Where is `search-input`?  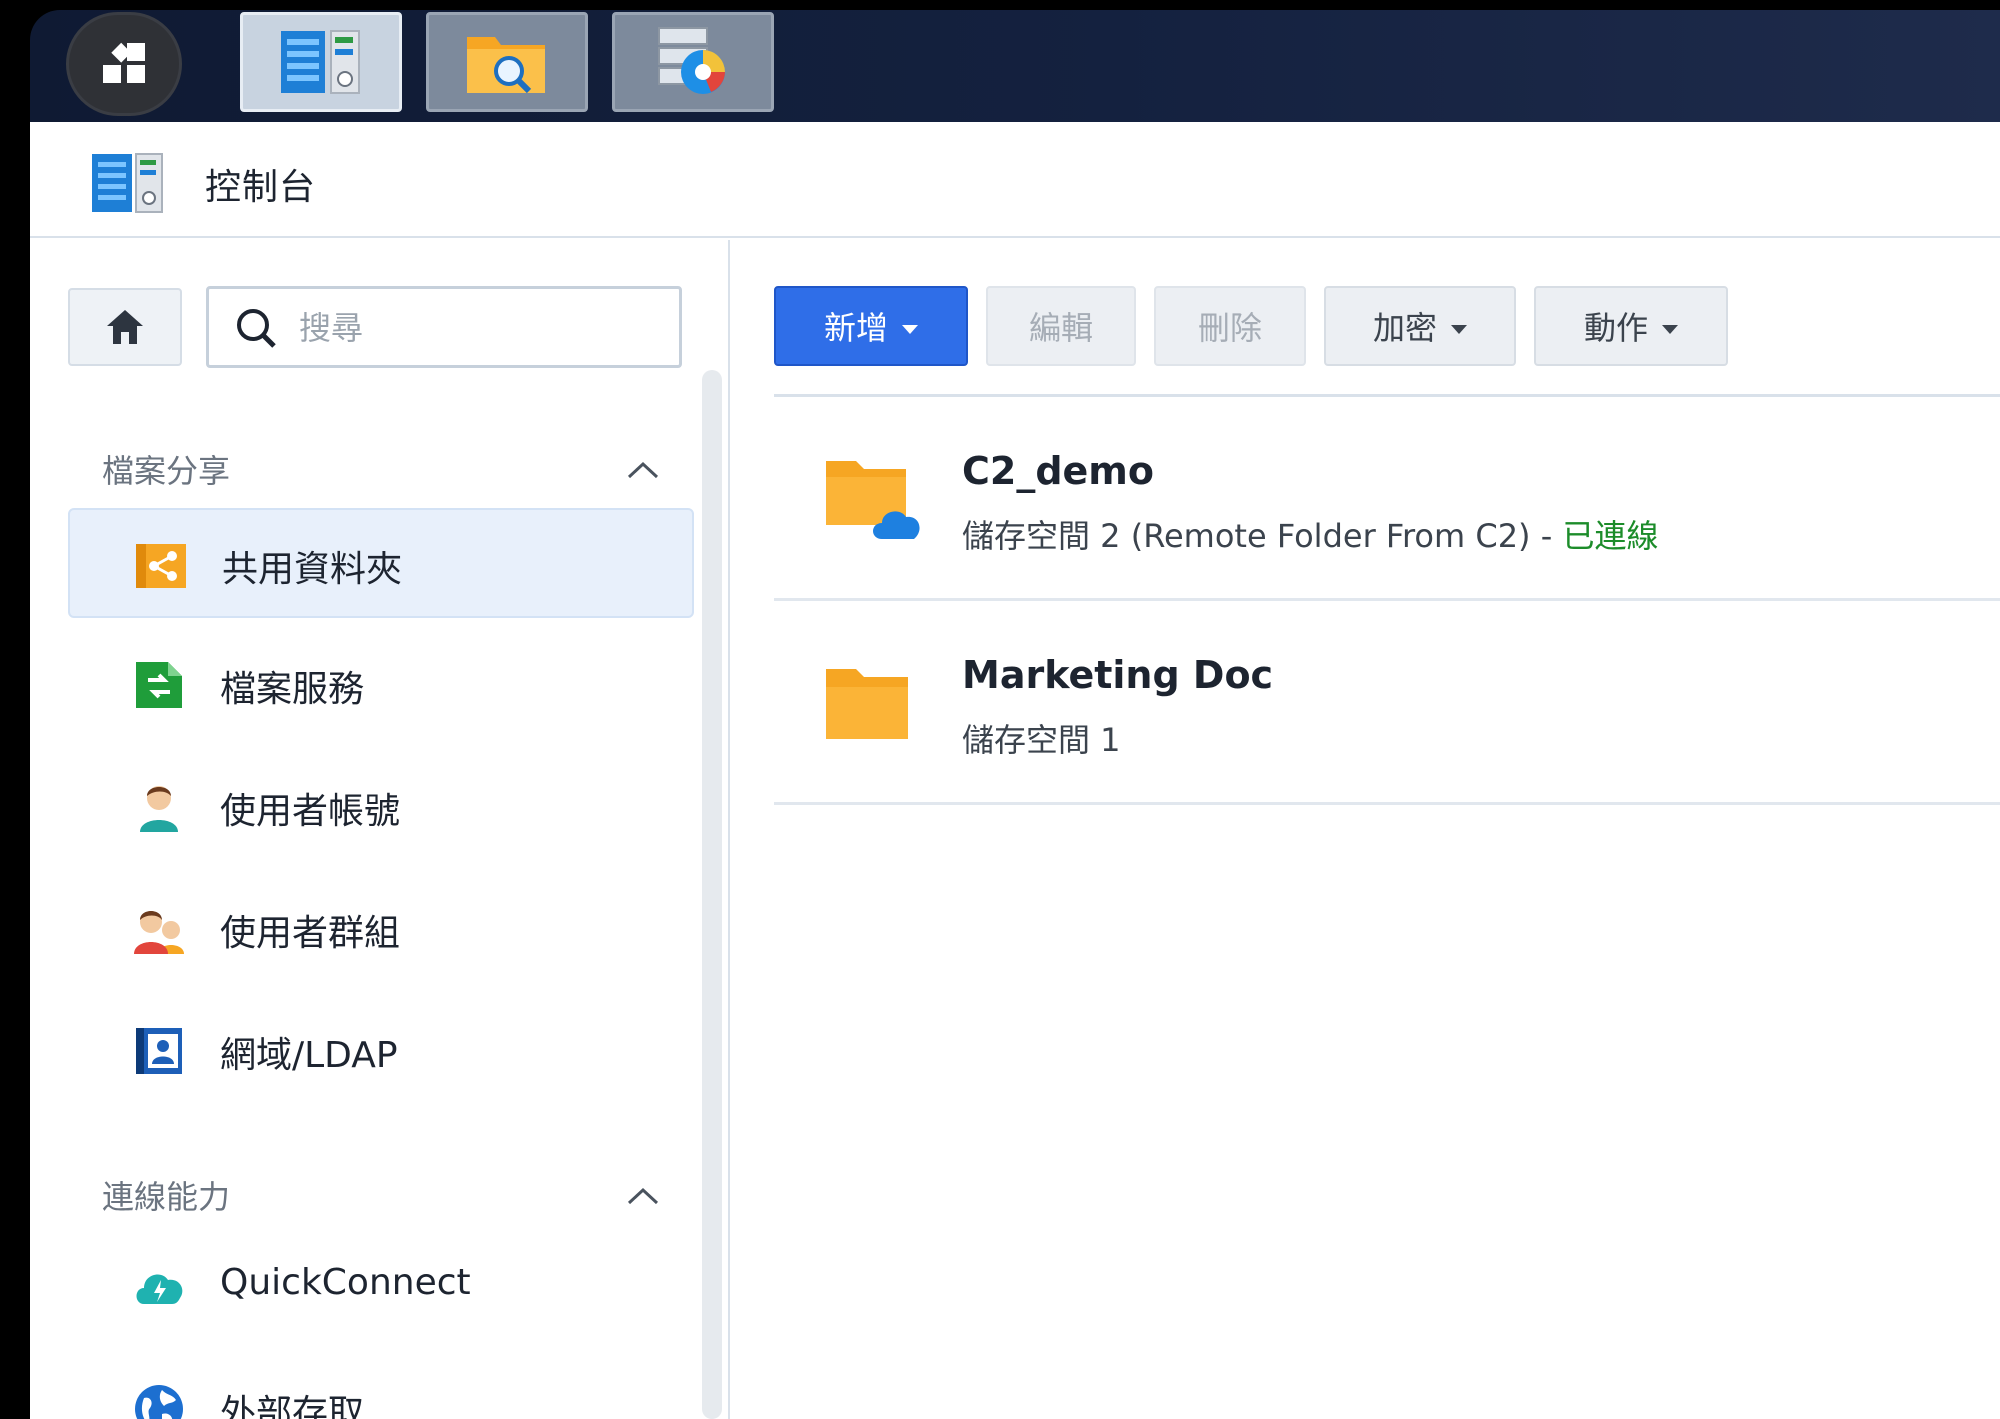
search-input is located at coordinates (479, 328).